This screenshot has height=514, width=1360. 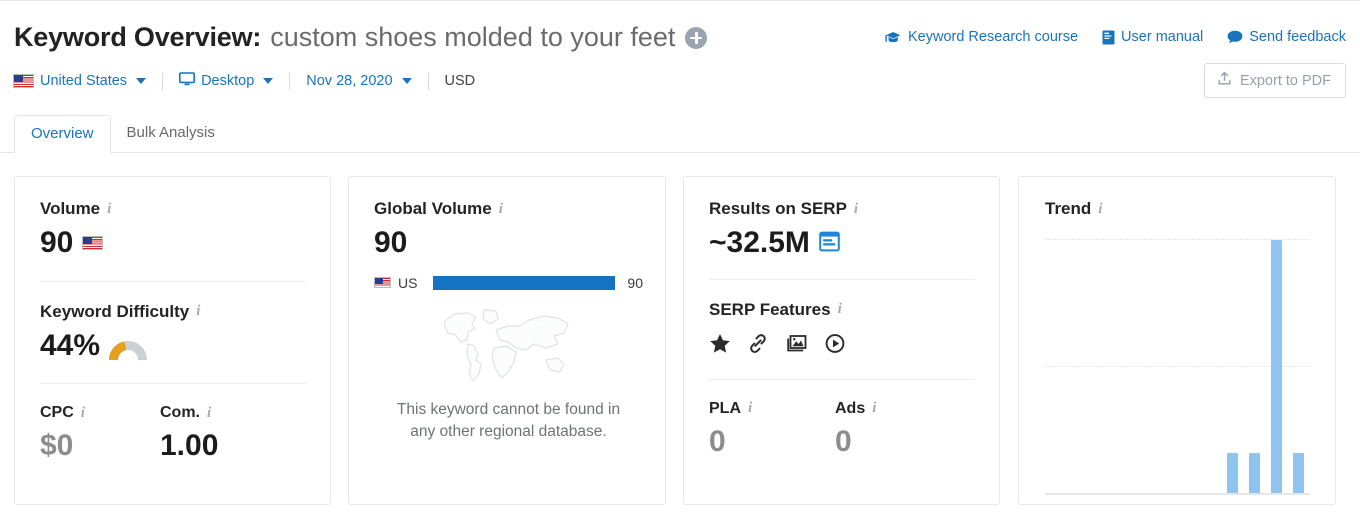 What do you see at coordinates (1152, 37) in the screenshot?
I see `user-manual-link: User manual` at bounding box center [1152, 37].